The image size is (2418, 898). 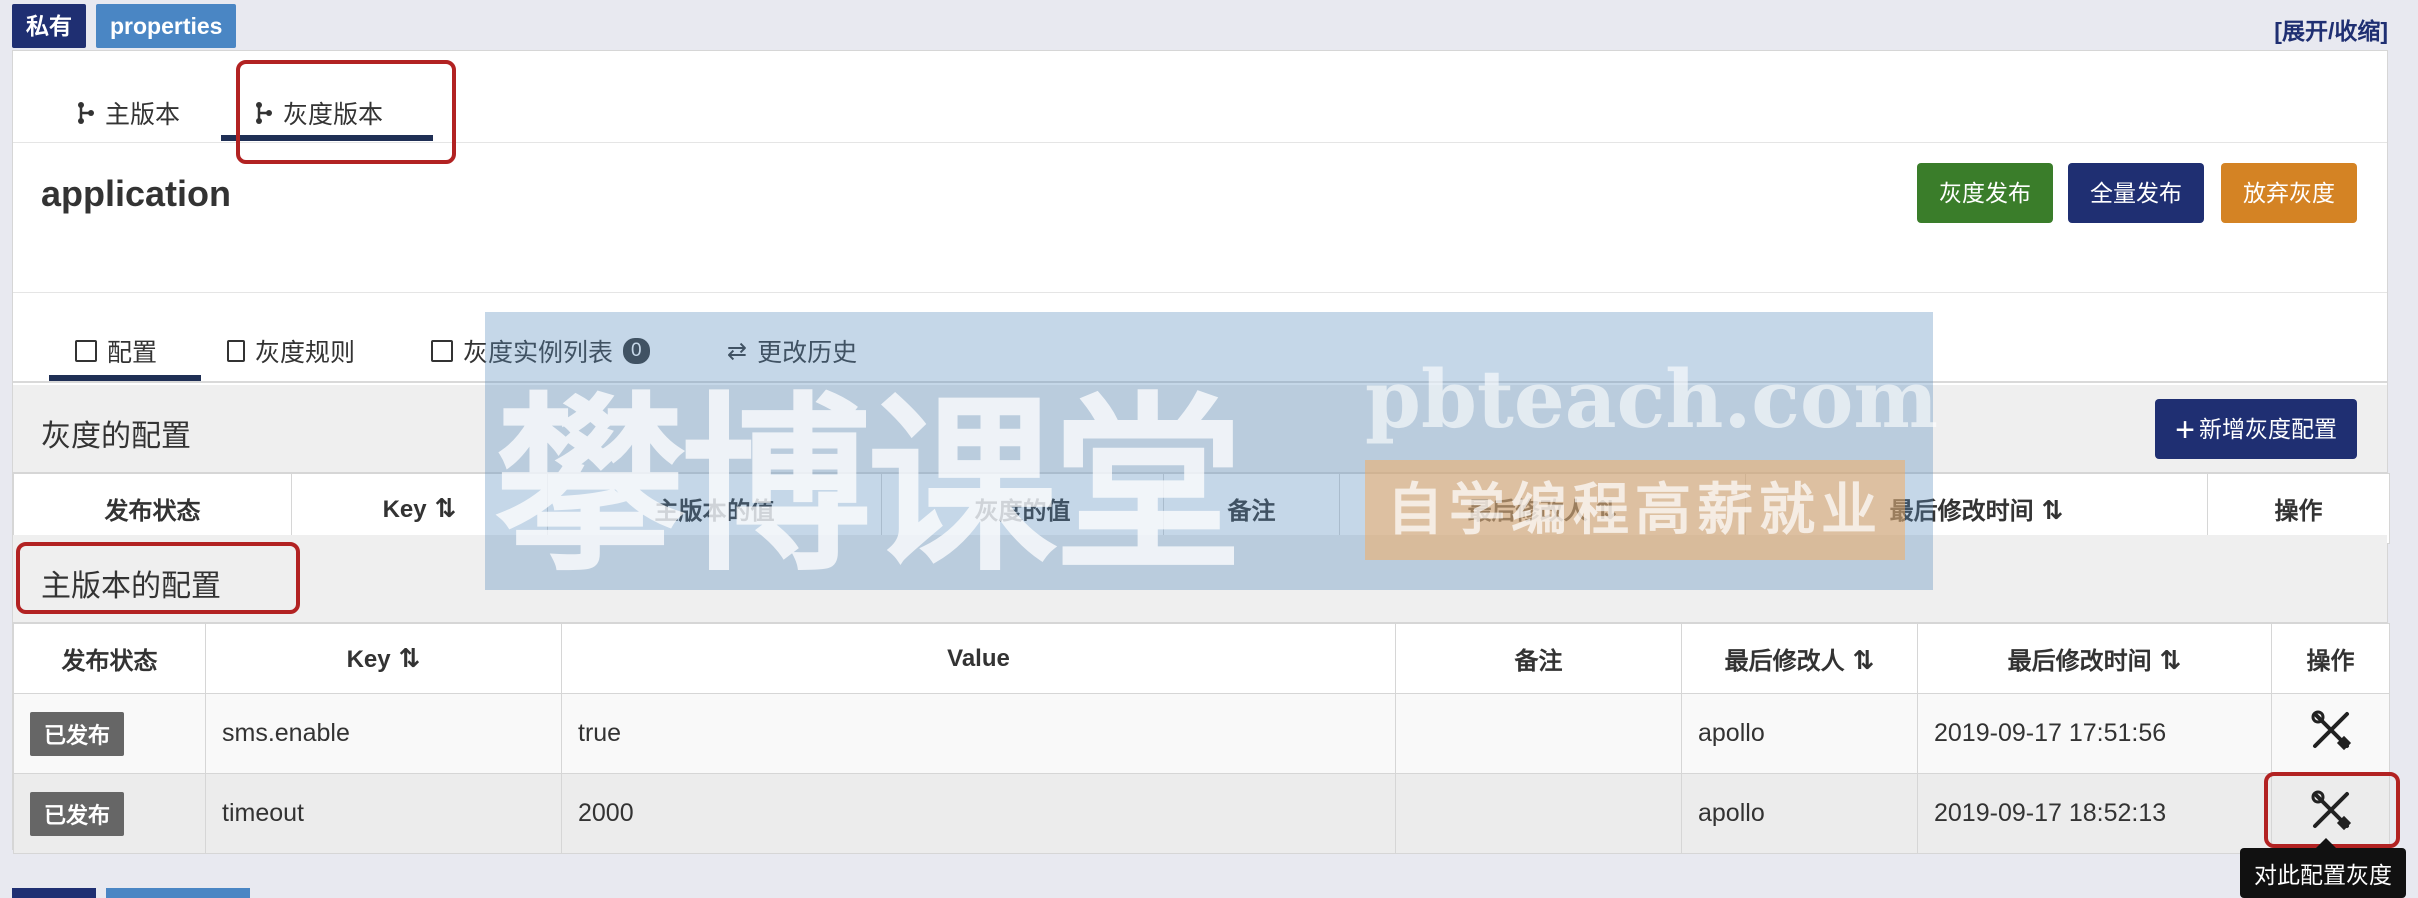 What do you see at coordinates (1985, 193) in the screenshot?
I see `gray-release-button: 灰度发布` at bounding box center [1985, 193].